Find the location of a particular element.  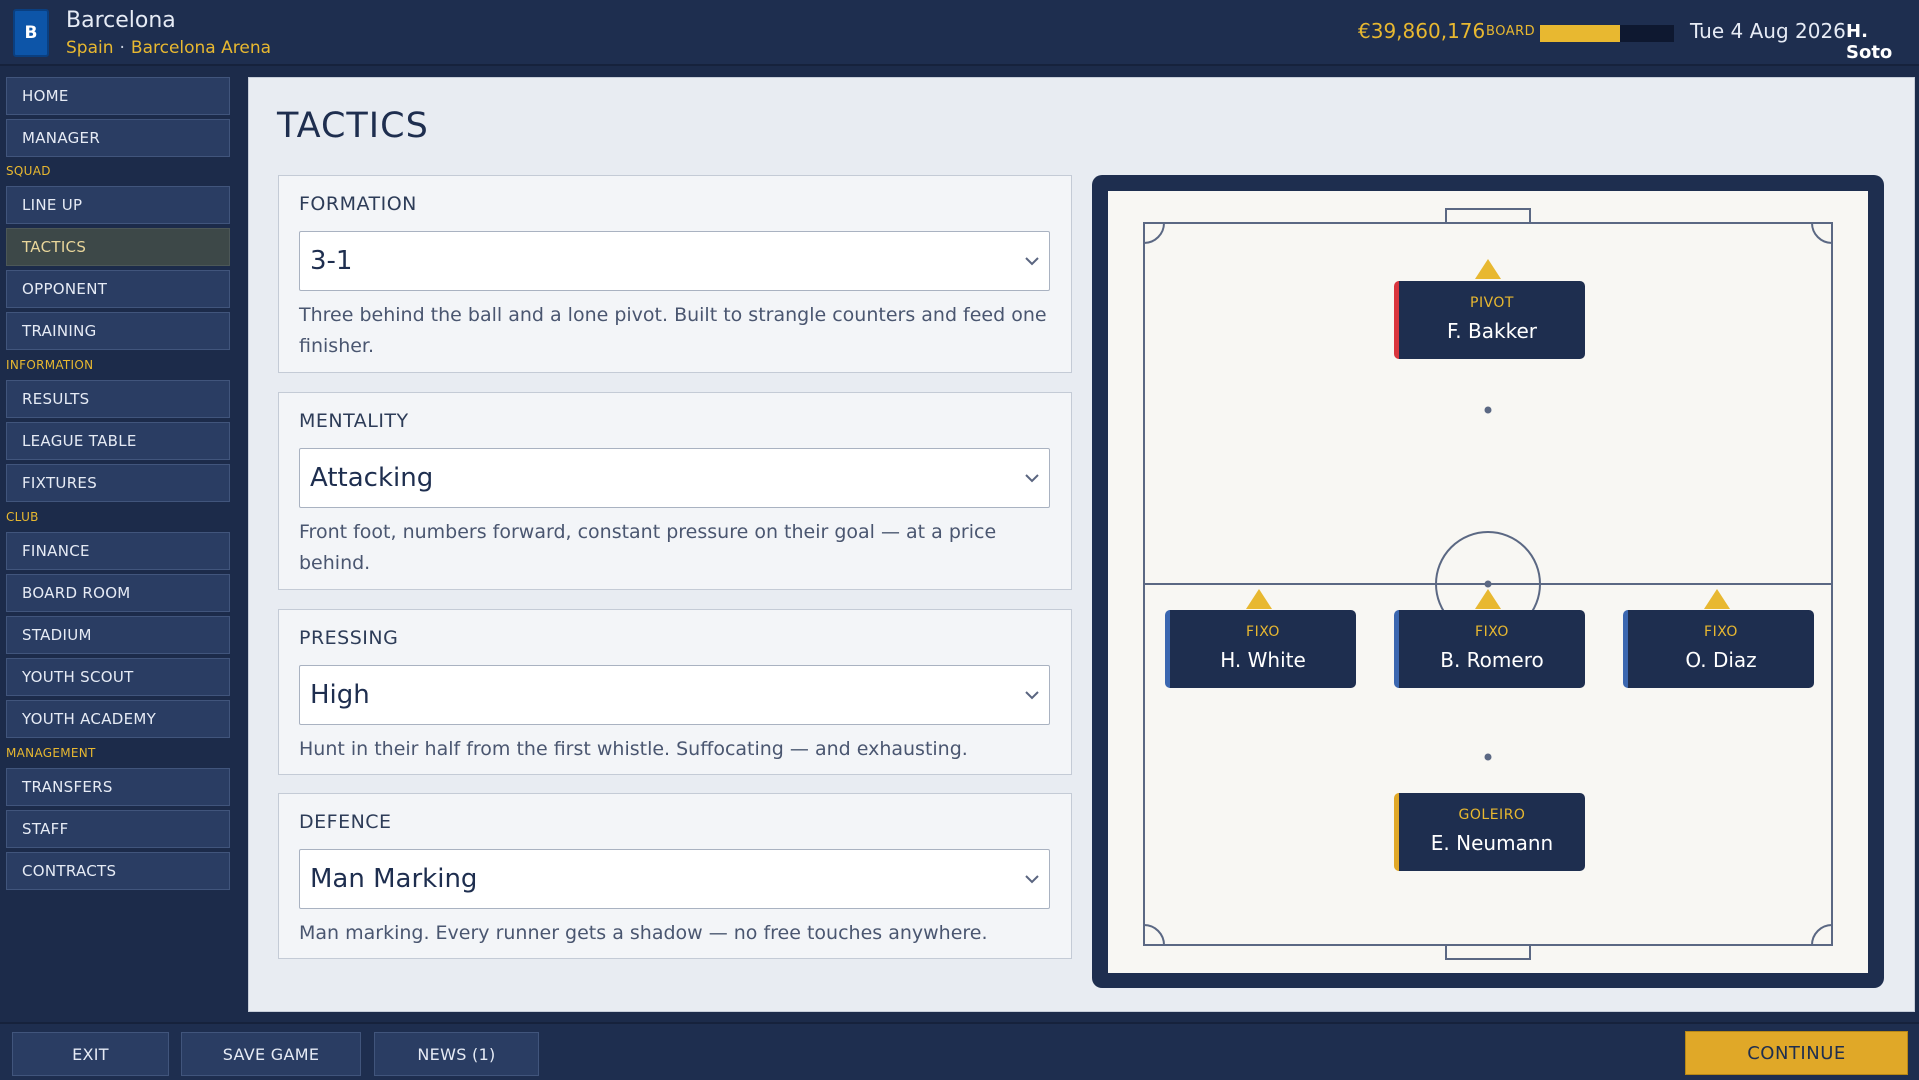

club-country: Spain is located at coordinates (90, 48).